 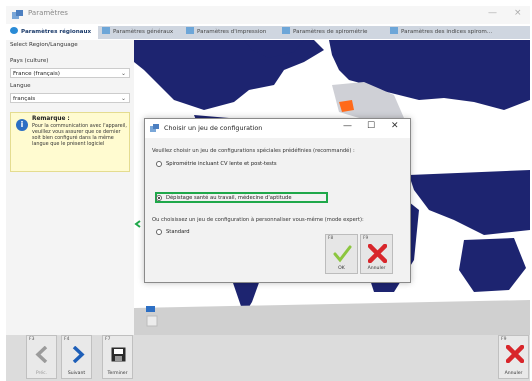 I want to click on minimize-button: —, so click(x=492, y=13).